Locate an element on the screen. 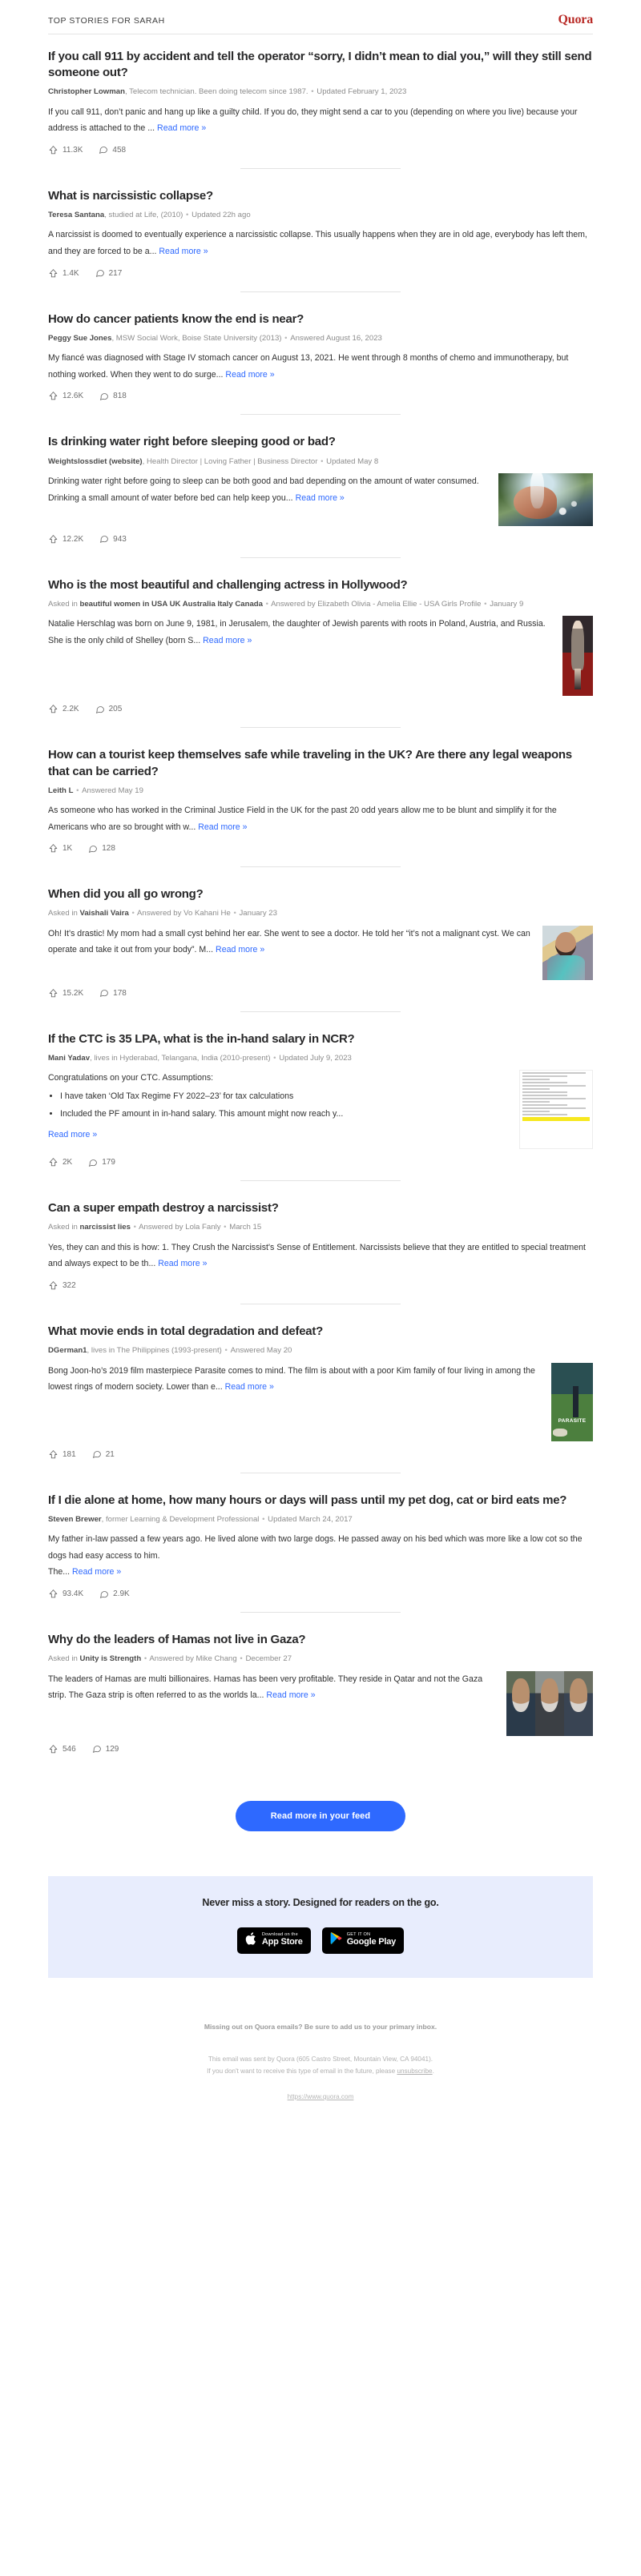  comment-stat: 943 is located at coordinates (113, 539).